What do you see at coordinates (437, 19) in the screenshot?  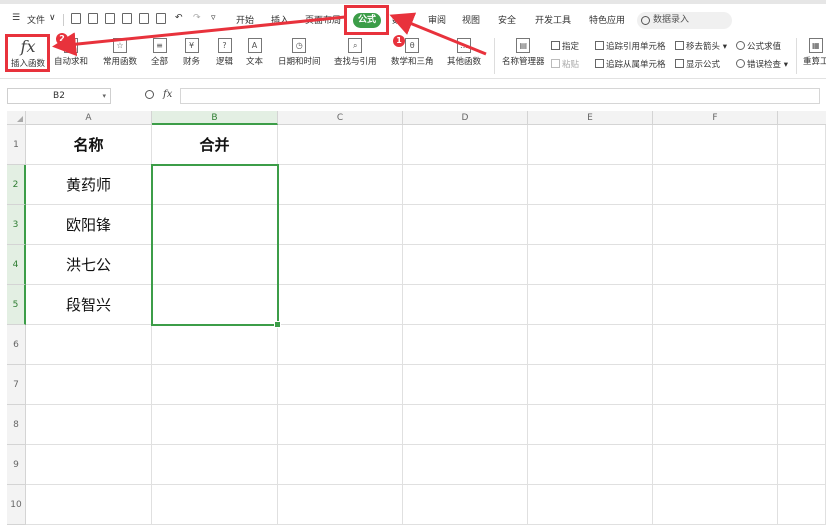 I see `tab-review: 审阅` at bounding box center [437, 19].